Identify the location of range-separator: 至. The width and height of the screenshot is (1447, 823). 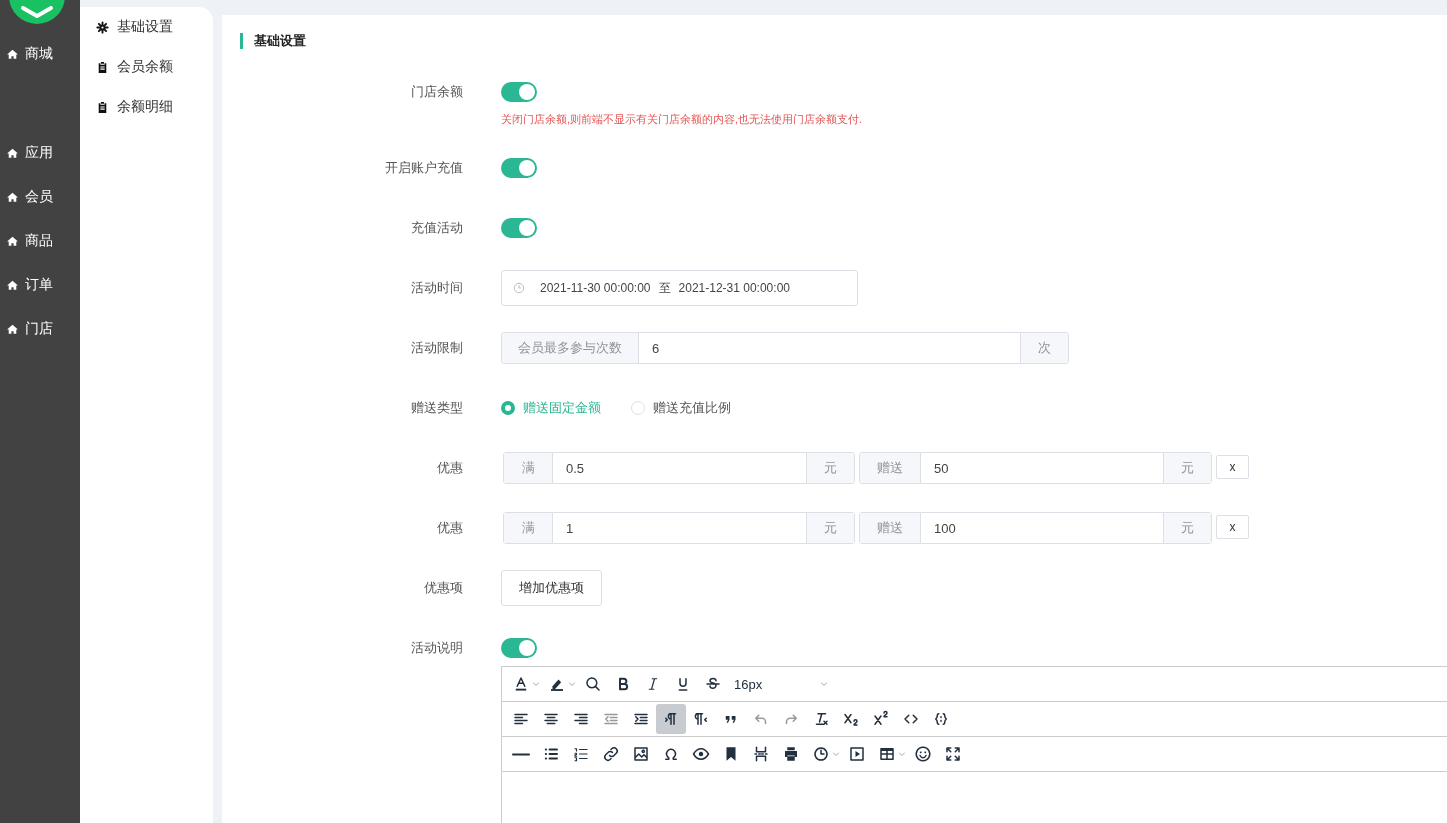
(664, 288).